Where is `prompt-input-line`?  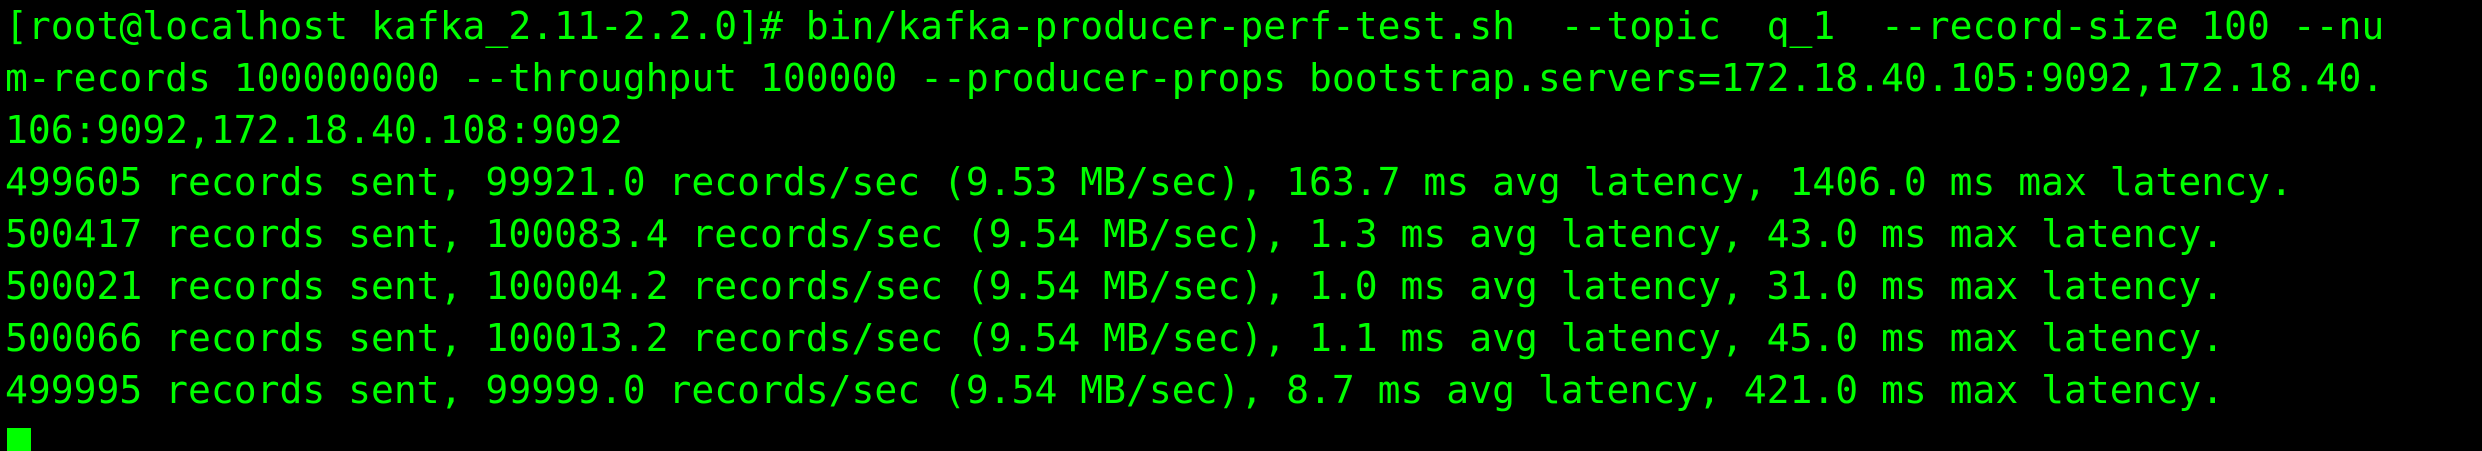 prompt-input-line is located at coordinates (1243, 433).